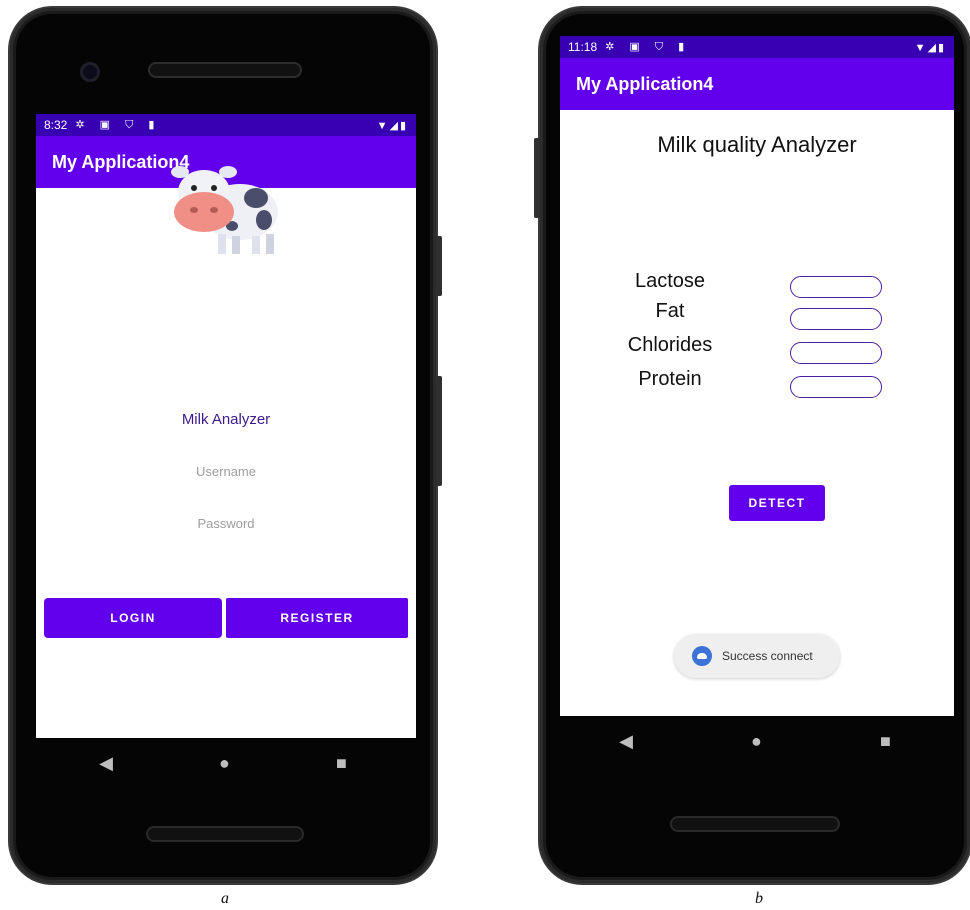 The image size is (970, 910). I want to click on detect-button: DETECT, so click(777, 503).